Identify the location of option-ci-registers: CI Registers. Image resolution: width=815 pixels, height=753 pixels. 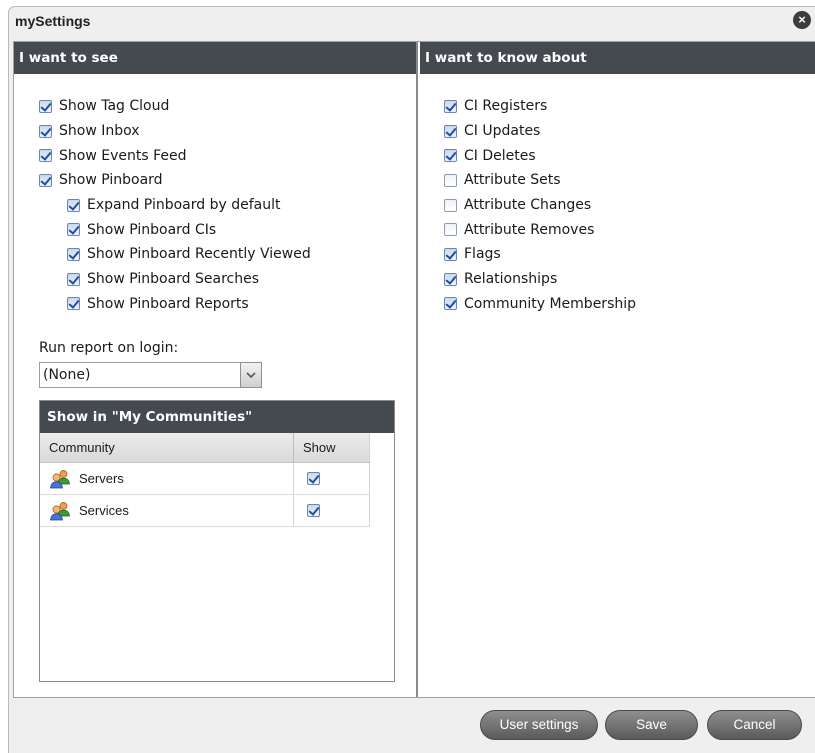
(540, 106).